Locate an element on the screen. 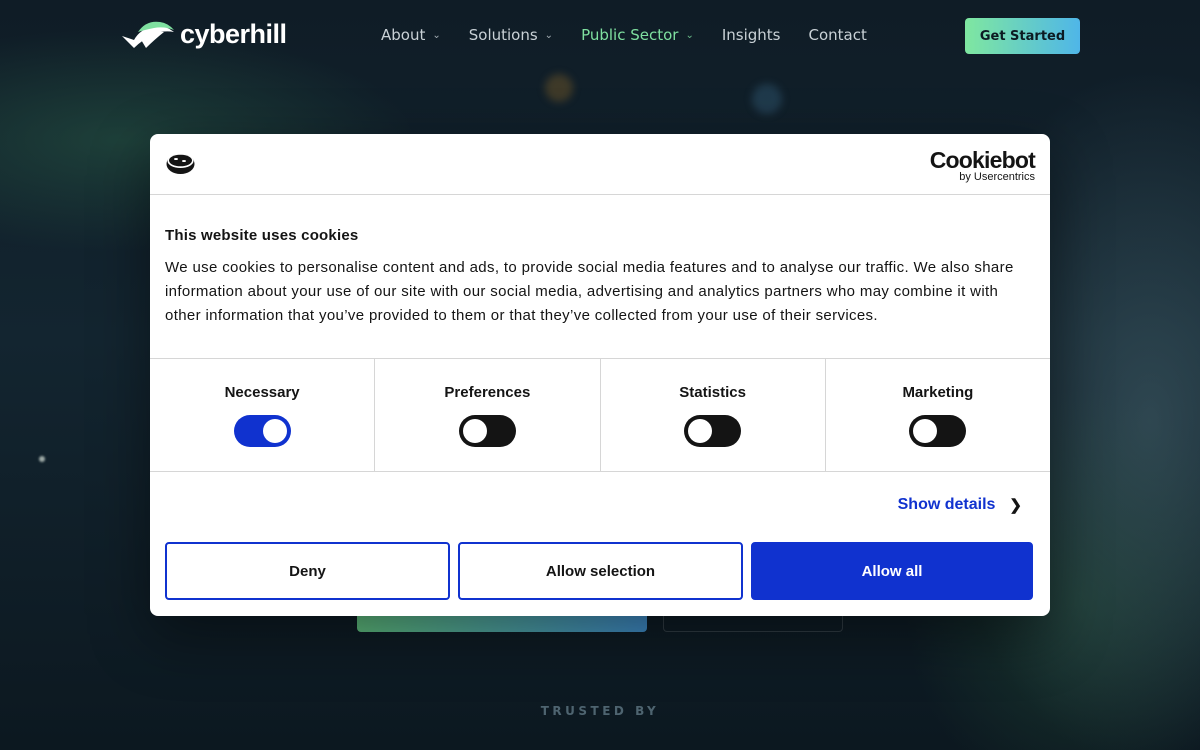  nav-item-label: Solutions is located at coordinates (503, 35).